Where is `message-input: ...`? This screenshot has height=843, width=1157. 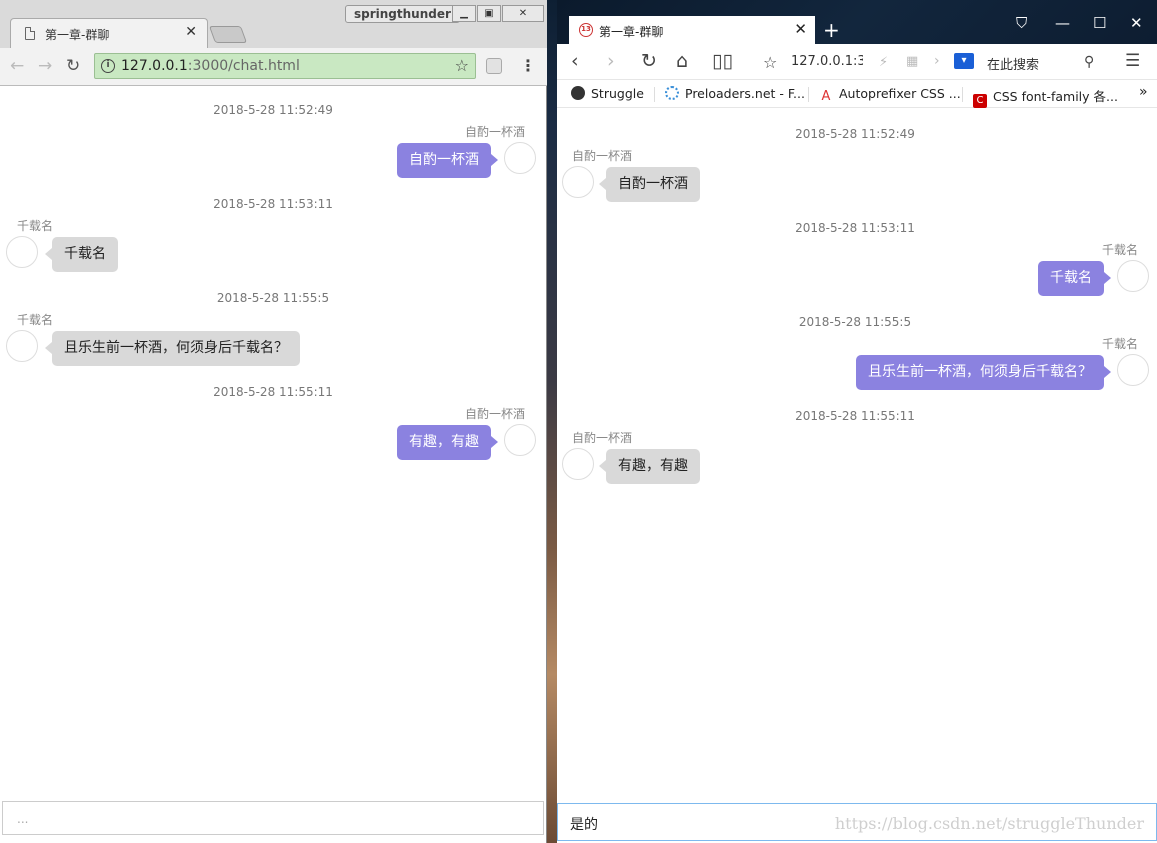
message-input: ... is located at coordinates (273, 818).